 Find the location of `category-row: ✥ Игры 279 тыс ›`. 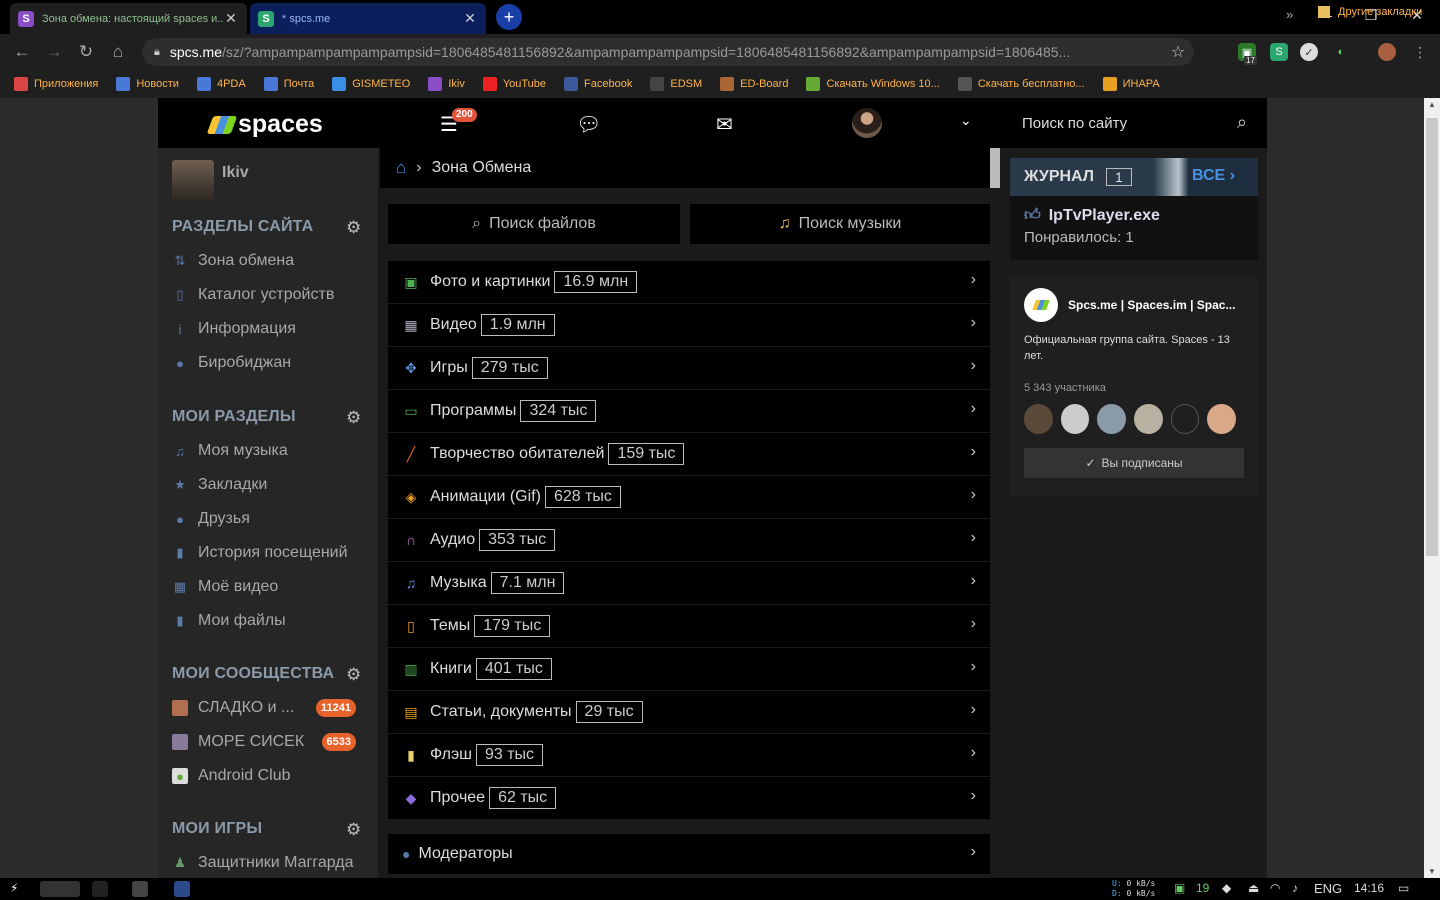

category-row: ✥ Игры 279 тыс › is located at coordinates (689, 368).